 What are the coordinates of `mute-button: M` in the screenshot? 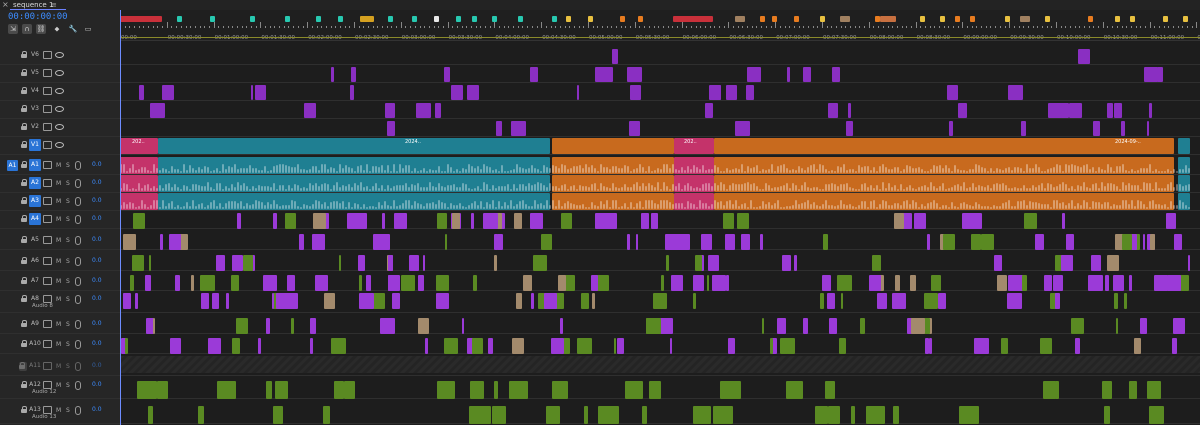 It's located at (58, 165).